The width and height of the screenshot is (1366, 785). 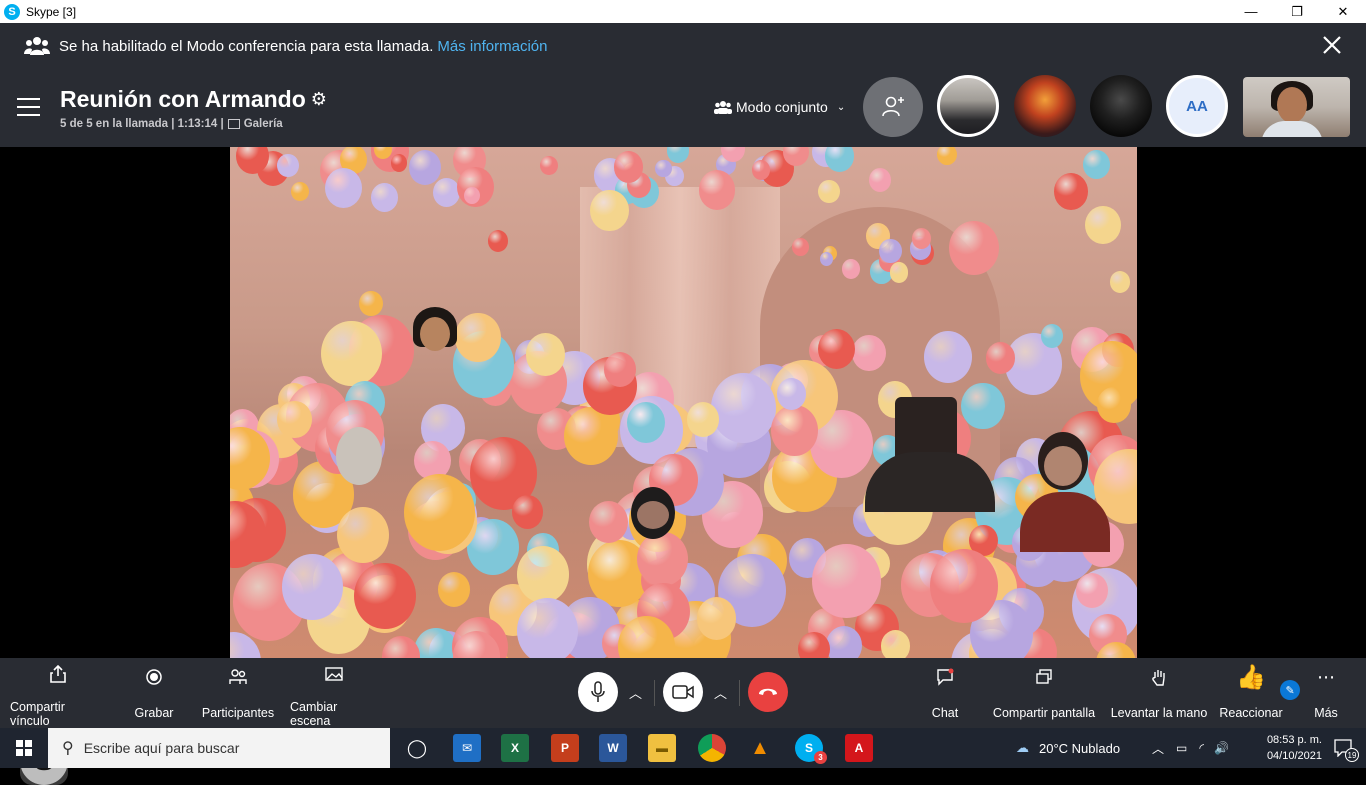 What do you see at coordinates (1251, 11) in the screenshot?
I see `minimize-button: —` at bounding box center [1251, 11].